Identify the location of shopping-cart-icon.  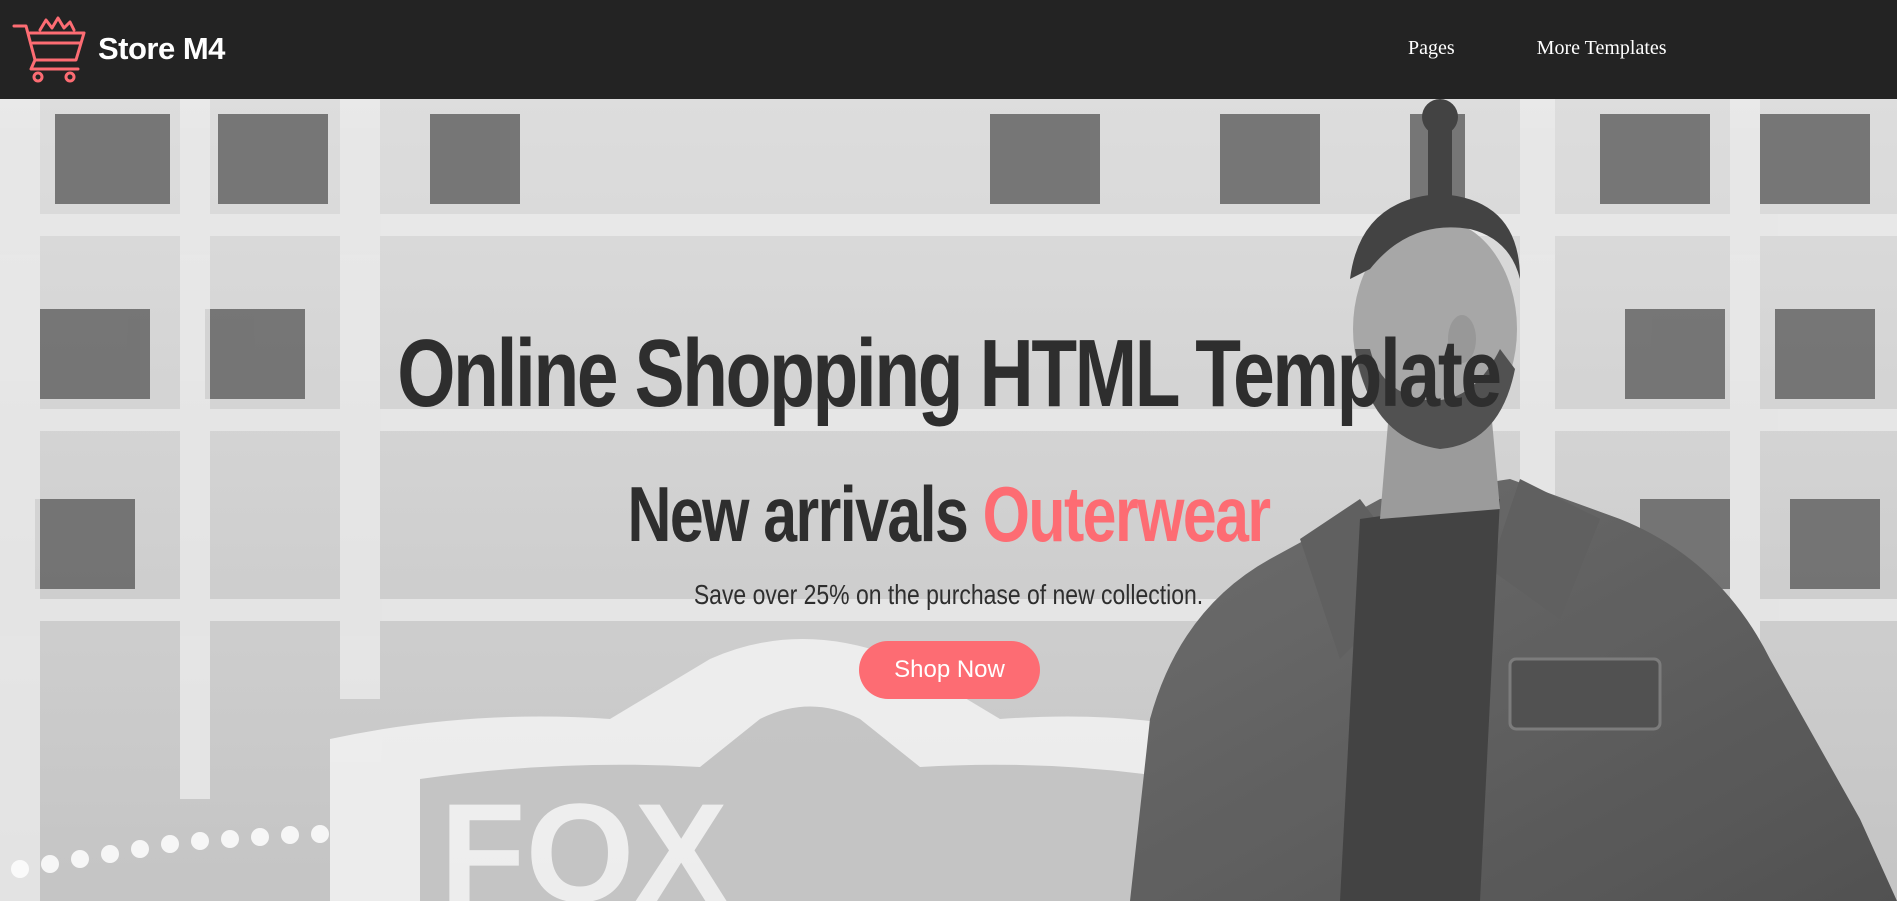
(49, 49).